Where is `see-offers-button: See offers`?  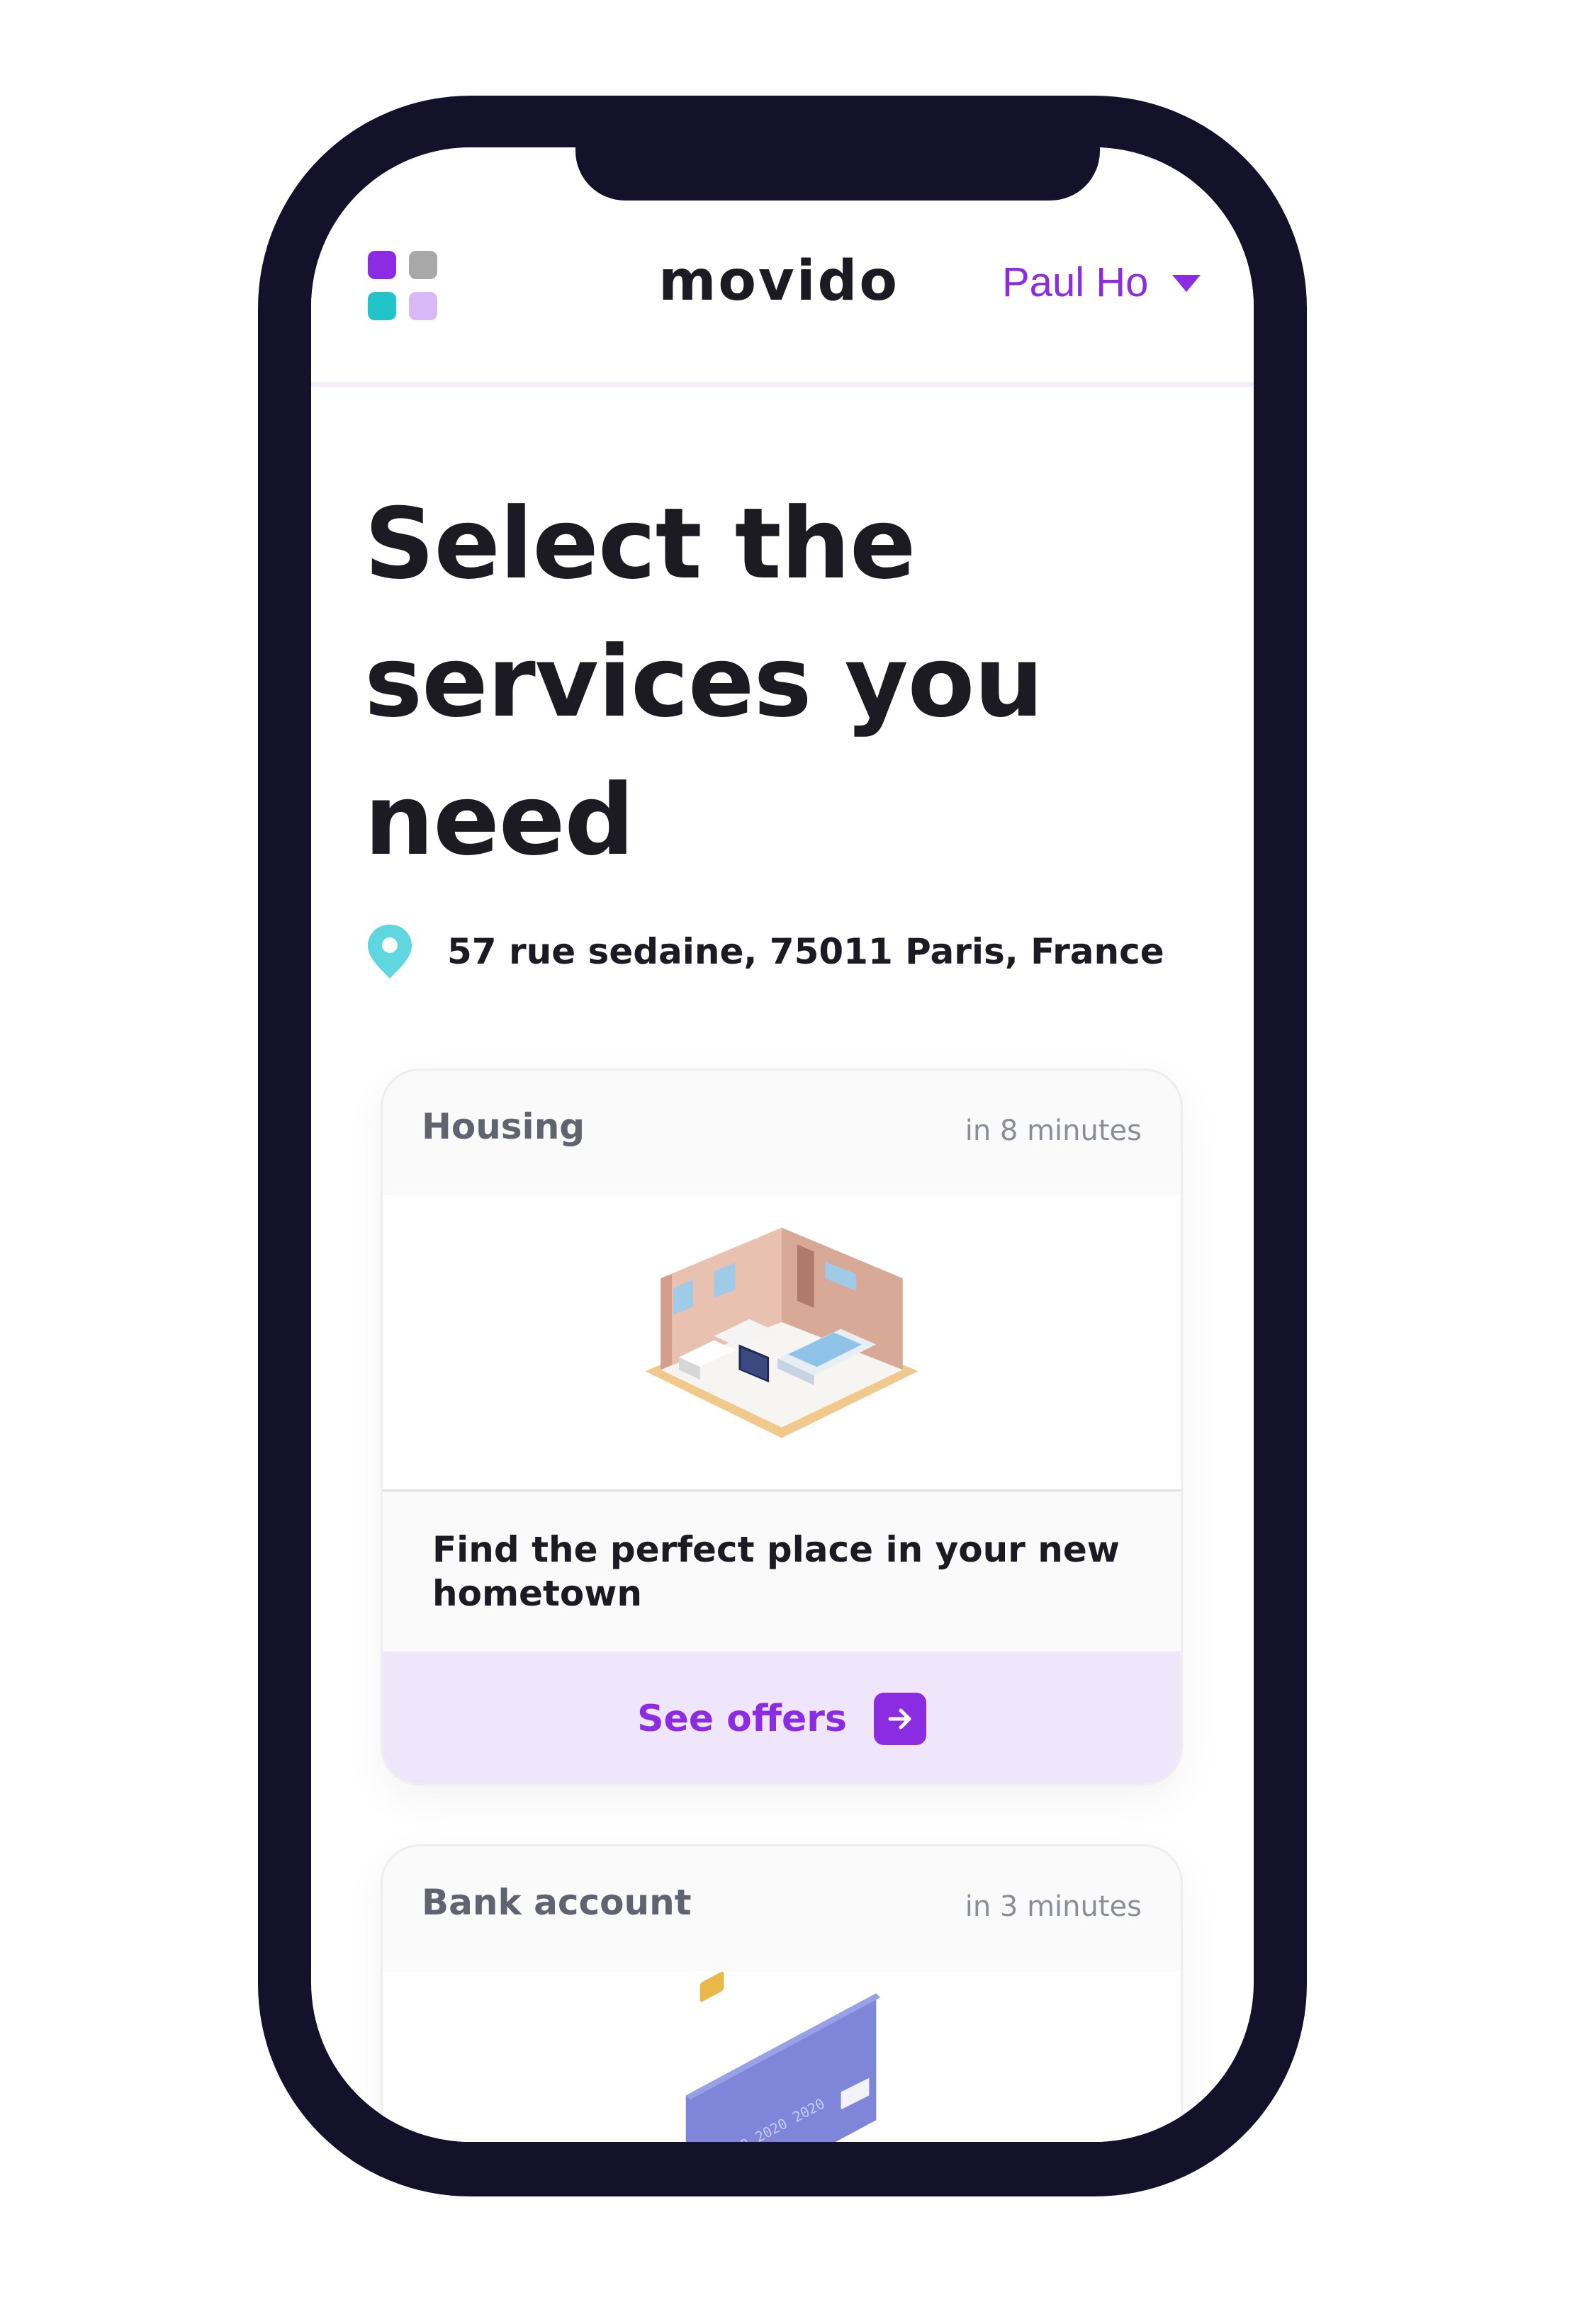
see-offers-button: See offers is located at coordinates (782, 1717).